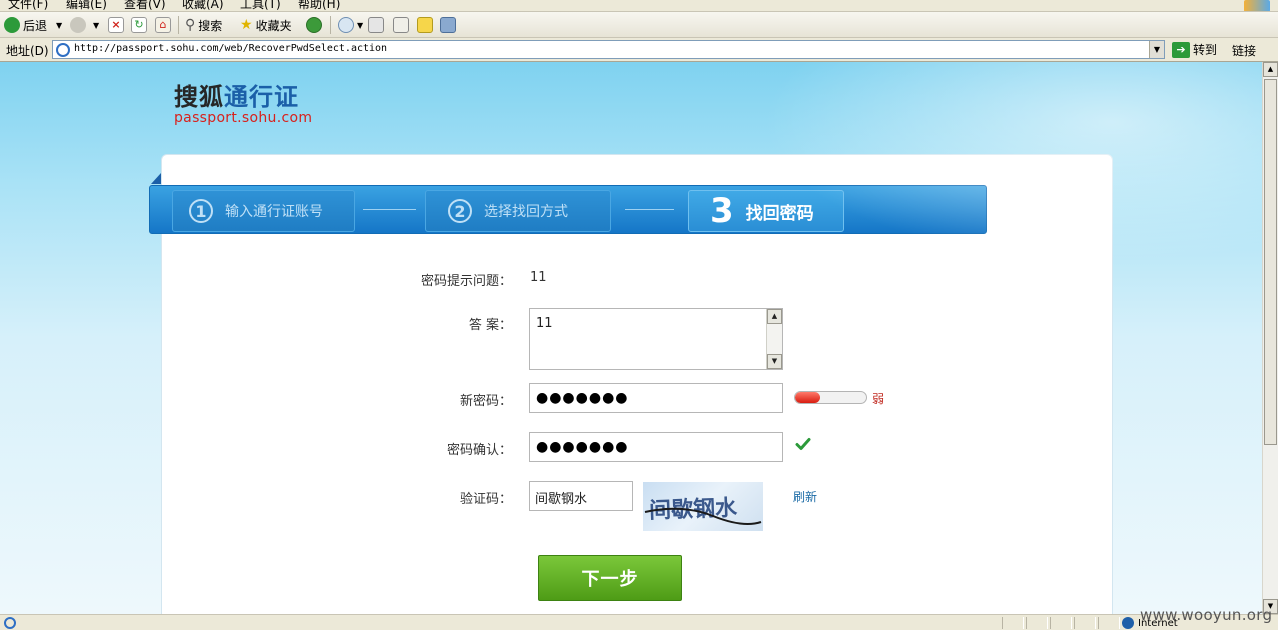  I want to click on menu-tools: 工具(T), so click(260, 5).